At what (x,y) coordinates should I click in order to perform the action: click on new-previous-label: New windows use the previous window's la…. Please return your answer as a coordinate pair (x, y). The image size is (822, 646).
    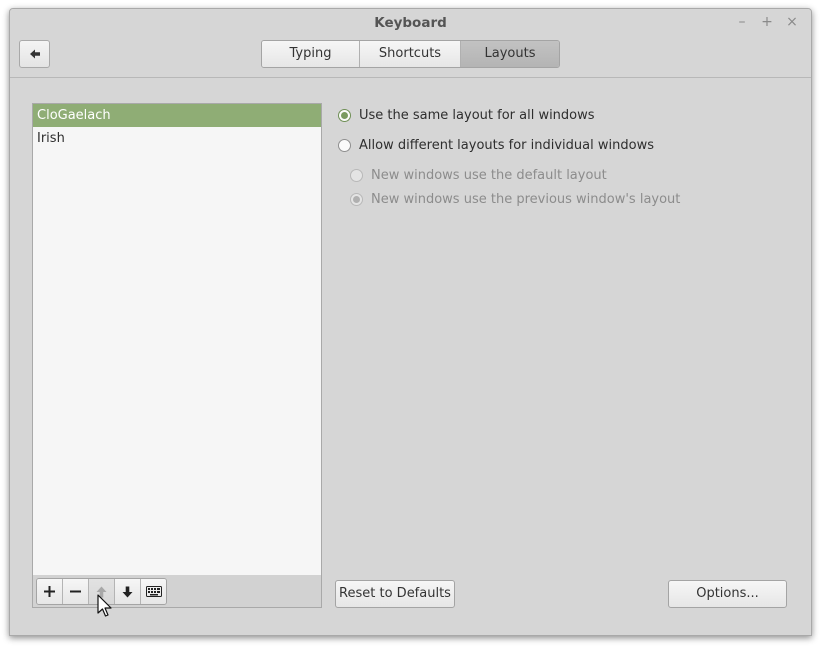
    Looking at the image, I should click on (526, 199).